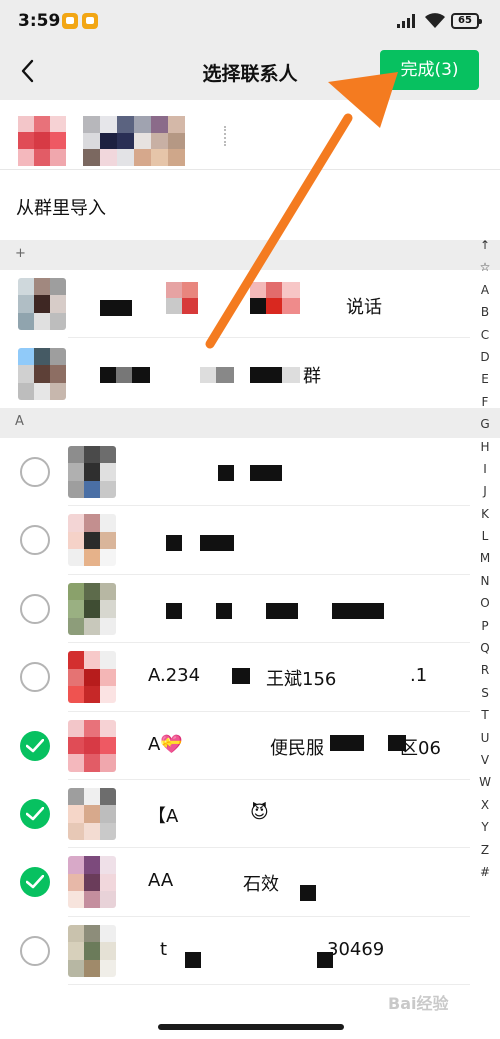 This screenshot has height=1039, width=500. Describe the element at coordinates (485, 693) in the screenshot. I see `index-letter: S` at that location.